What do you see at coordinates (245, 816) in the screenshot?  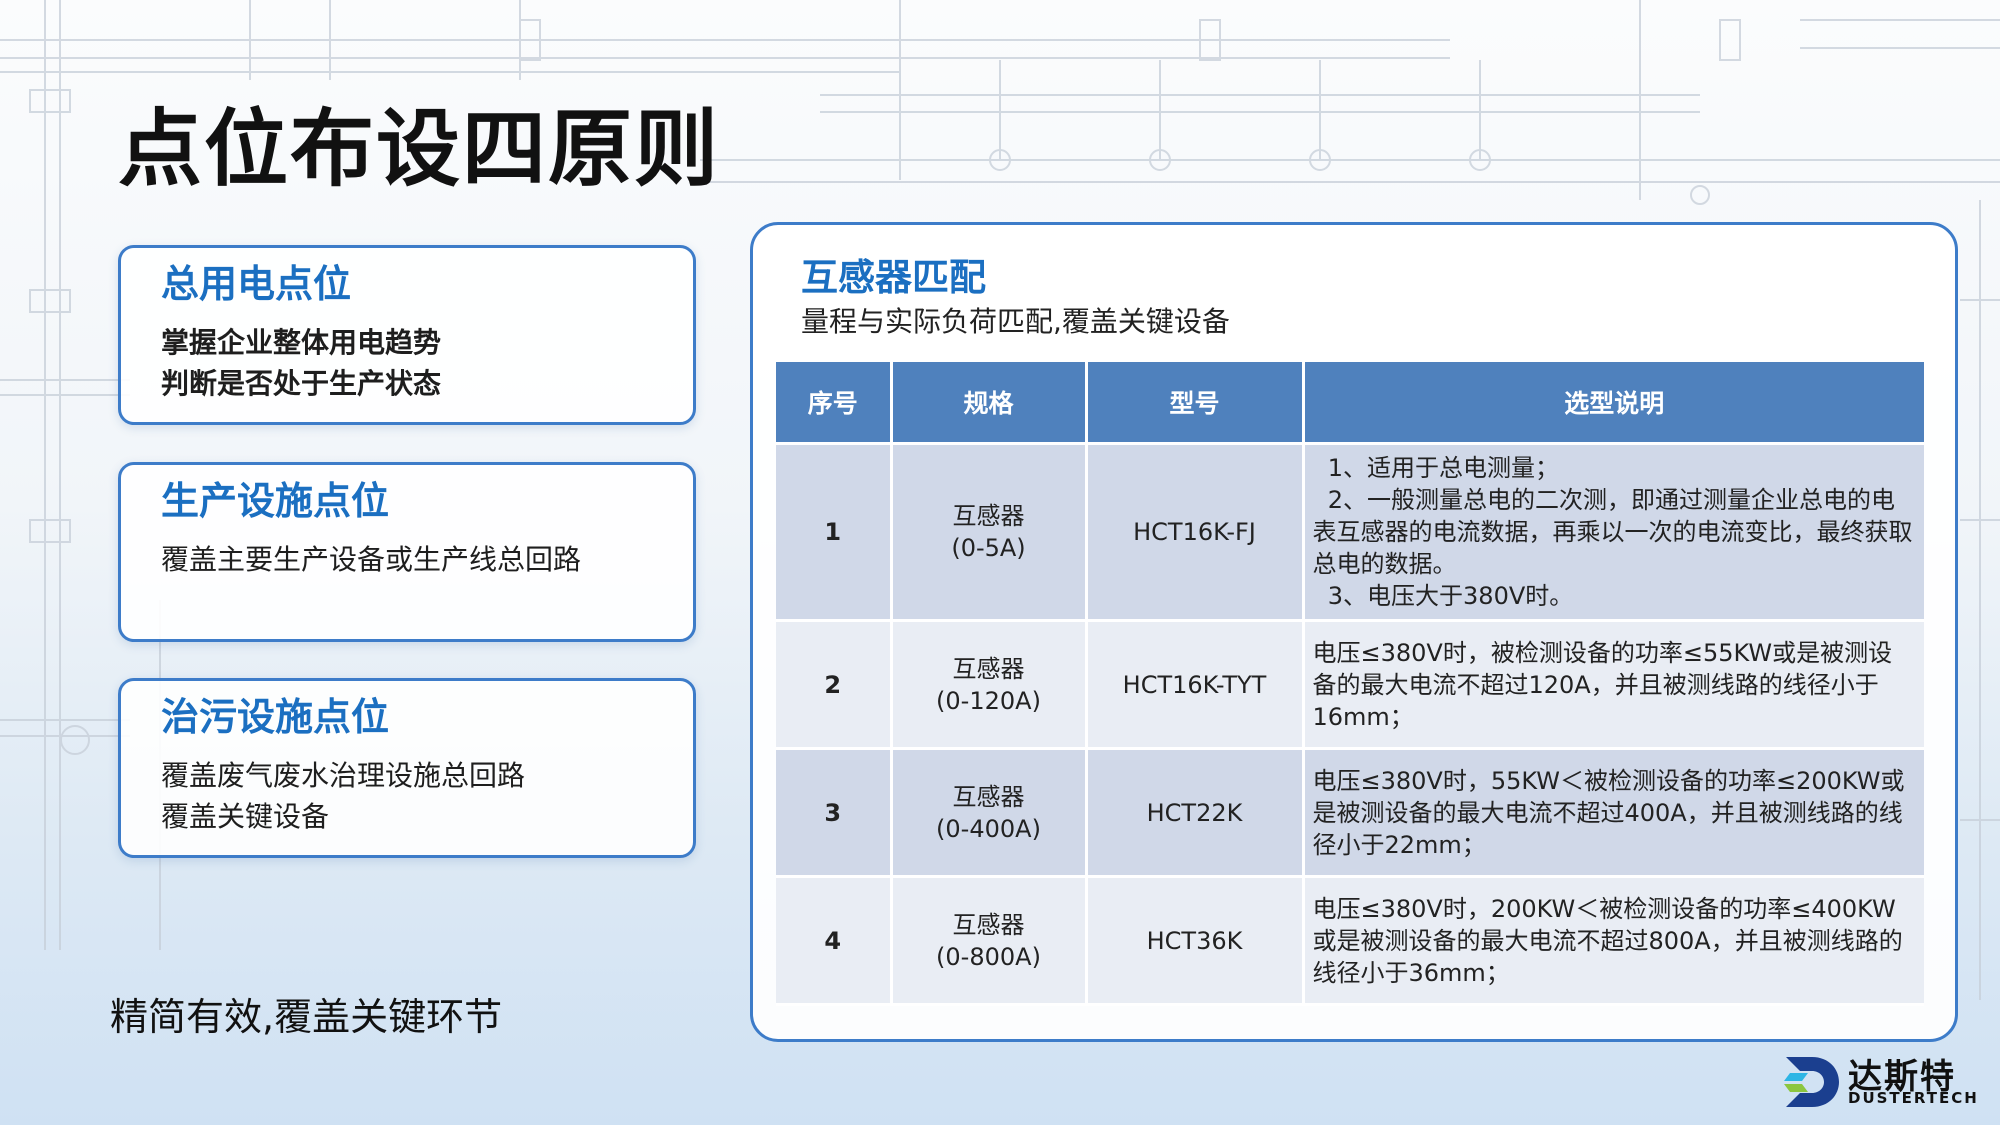 I see `card-text: 覆盖关键设备` at bounding box center [245, 816].